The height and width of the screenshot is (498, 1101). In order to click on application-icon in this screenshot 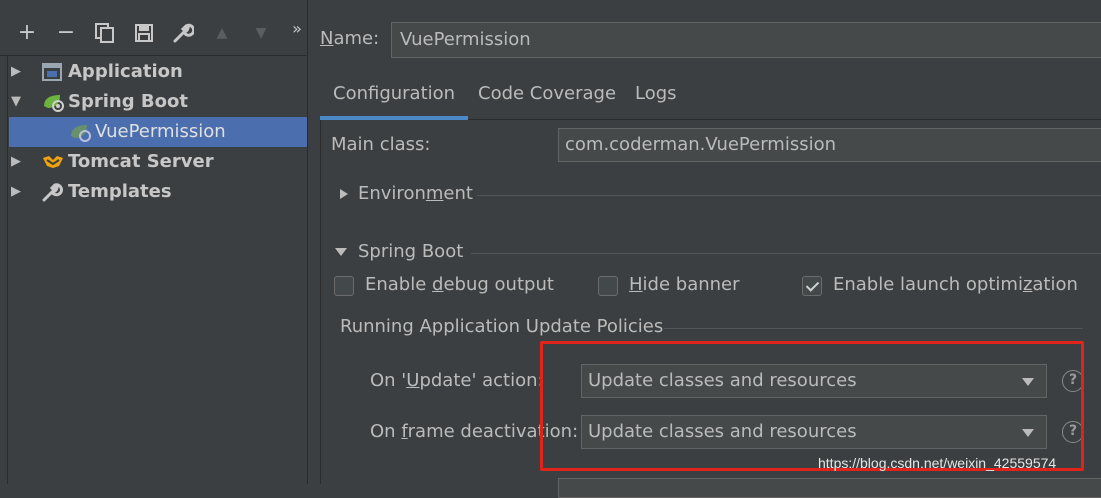, I will do `click(52, 72)`.